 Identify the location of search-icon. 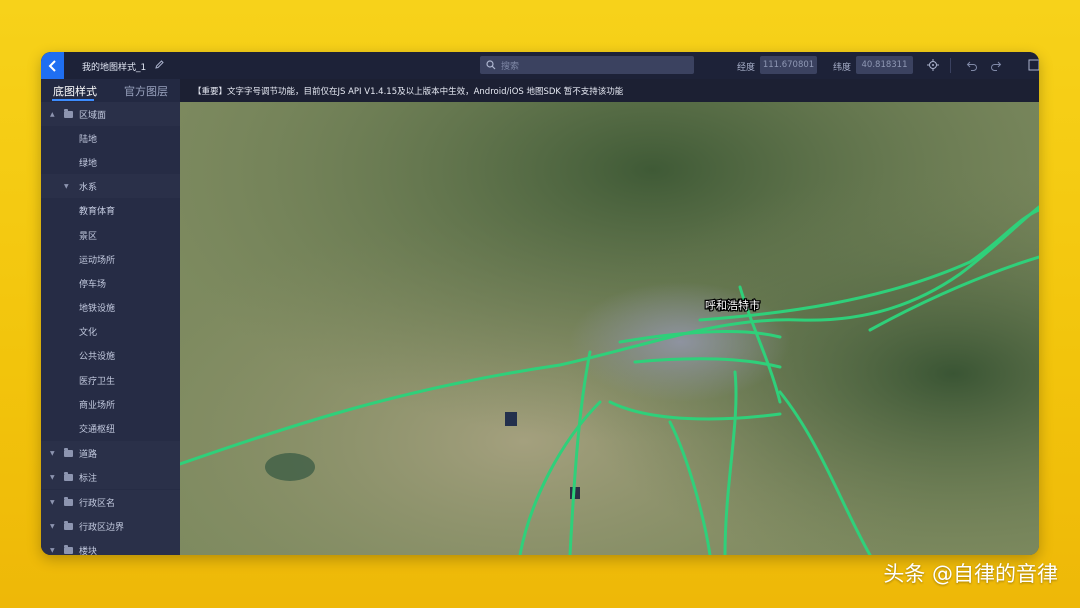
(491, 65).